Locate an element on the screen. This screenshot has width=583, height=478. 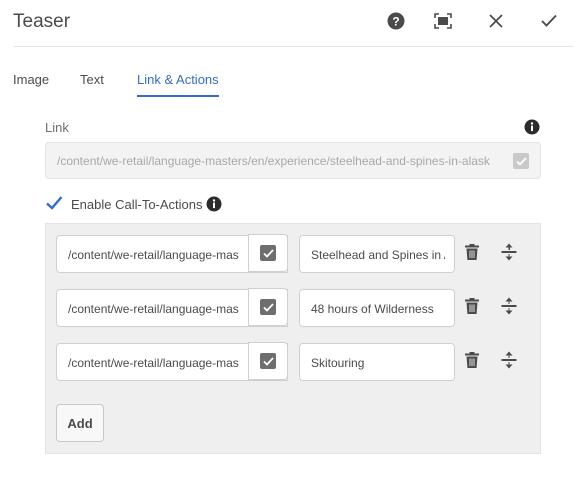
tab-link-actions: Link & Actions is located at coordinates (178, 84).